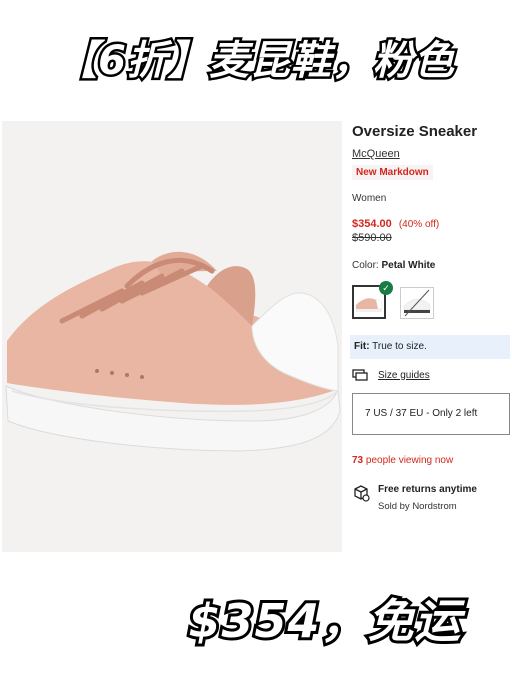 The width and height of the screenshot is (512, 683). What do you see at coordinates (358, 460) in the screenshot?
I see `viewing-count: 73` at bounding box center [358, 460].